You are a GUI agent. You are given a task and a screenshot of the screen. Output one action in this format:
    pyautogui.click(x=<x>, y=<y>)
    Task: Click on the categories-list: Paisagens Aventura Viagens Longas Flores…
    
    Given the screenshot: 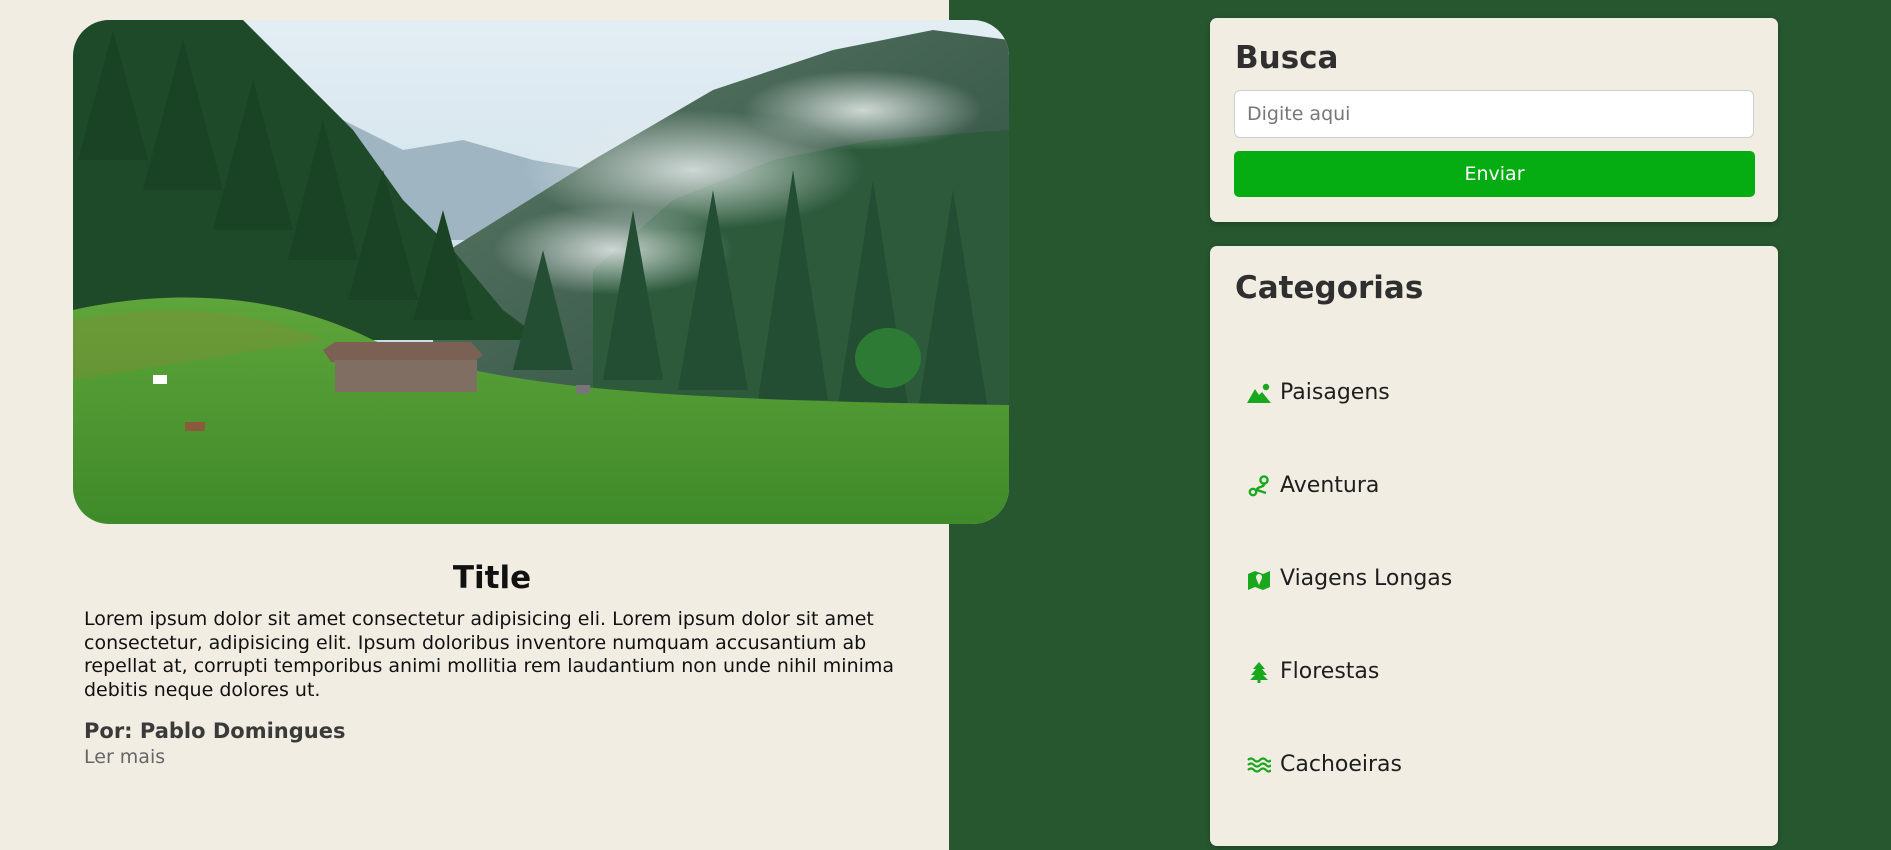 What is the action you would take?
    pyautogui.click(x=1349, y=578)
    